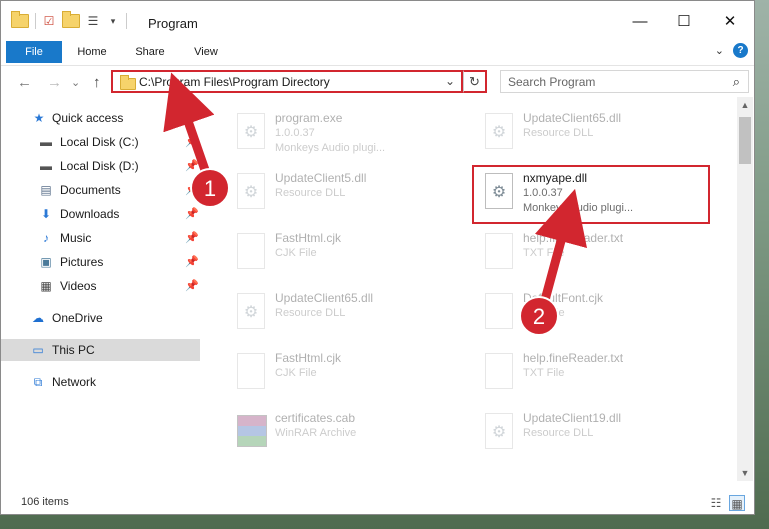 Image resolution: width=769 pixels, height=529 pixels. I want to click on status-bar: 106 items ☷ ▦, so click(377, 502).